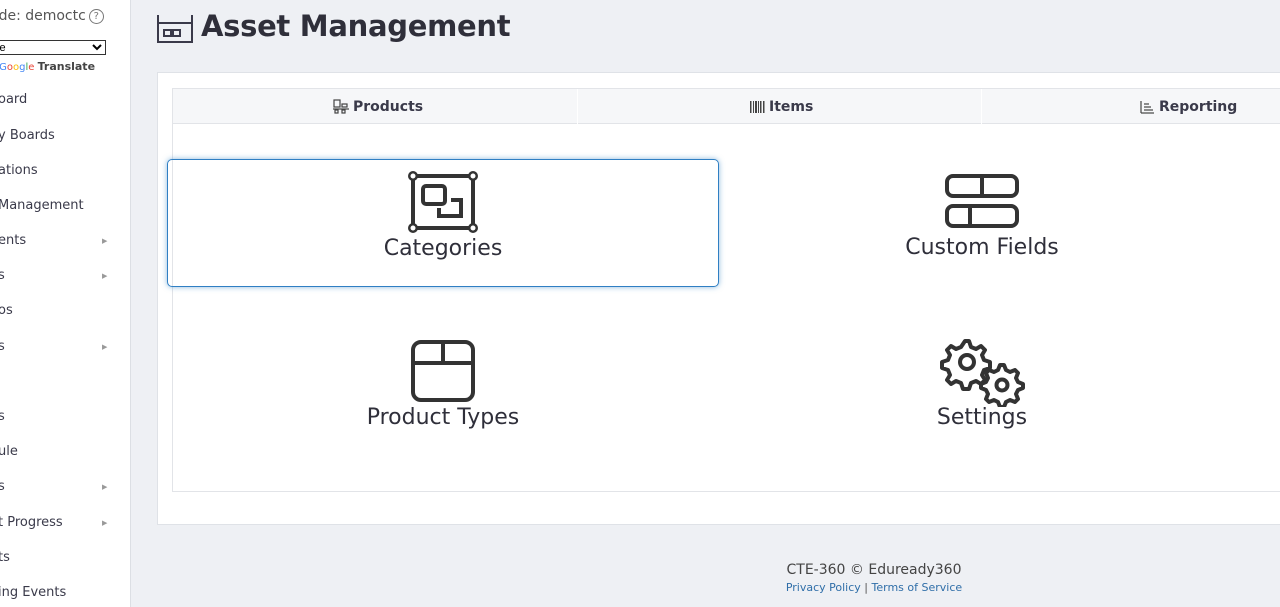 This screenshot has height=607, width=1280. What do you see at coordinates (175, 29) in the screenshot?
I see `asset-management-icon` at bounding box center [175, 29].